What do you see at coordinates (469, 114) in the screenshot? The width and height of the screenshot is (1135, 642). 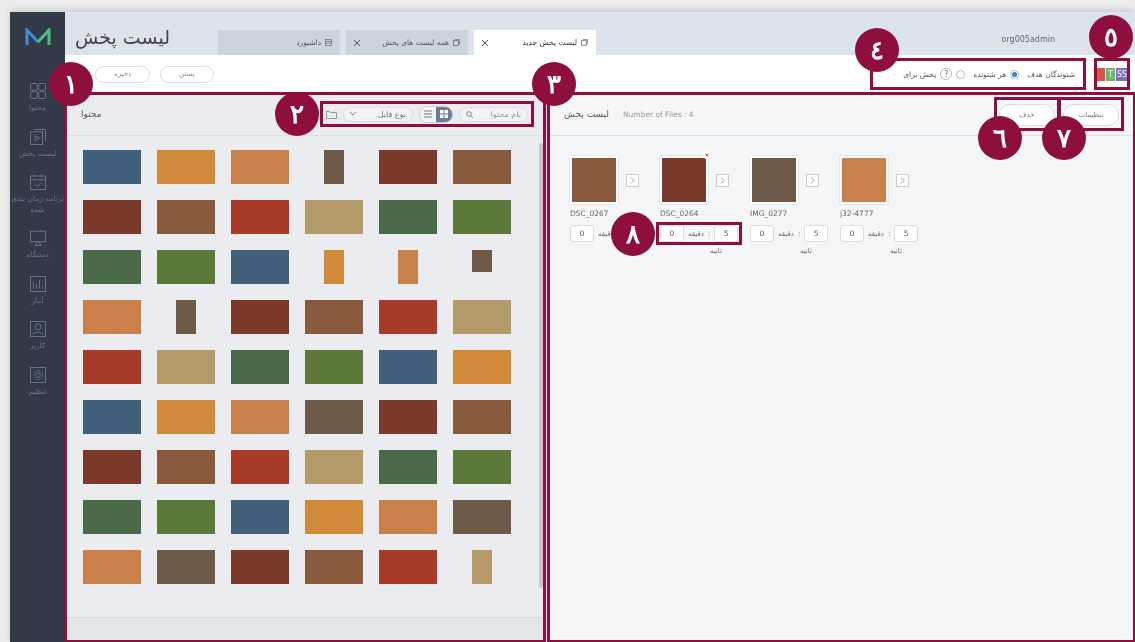 I see `search-icon` at bounding box center [469, 114].